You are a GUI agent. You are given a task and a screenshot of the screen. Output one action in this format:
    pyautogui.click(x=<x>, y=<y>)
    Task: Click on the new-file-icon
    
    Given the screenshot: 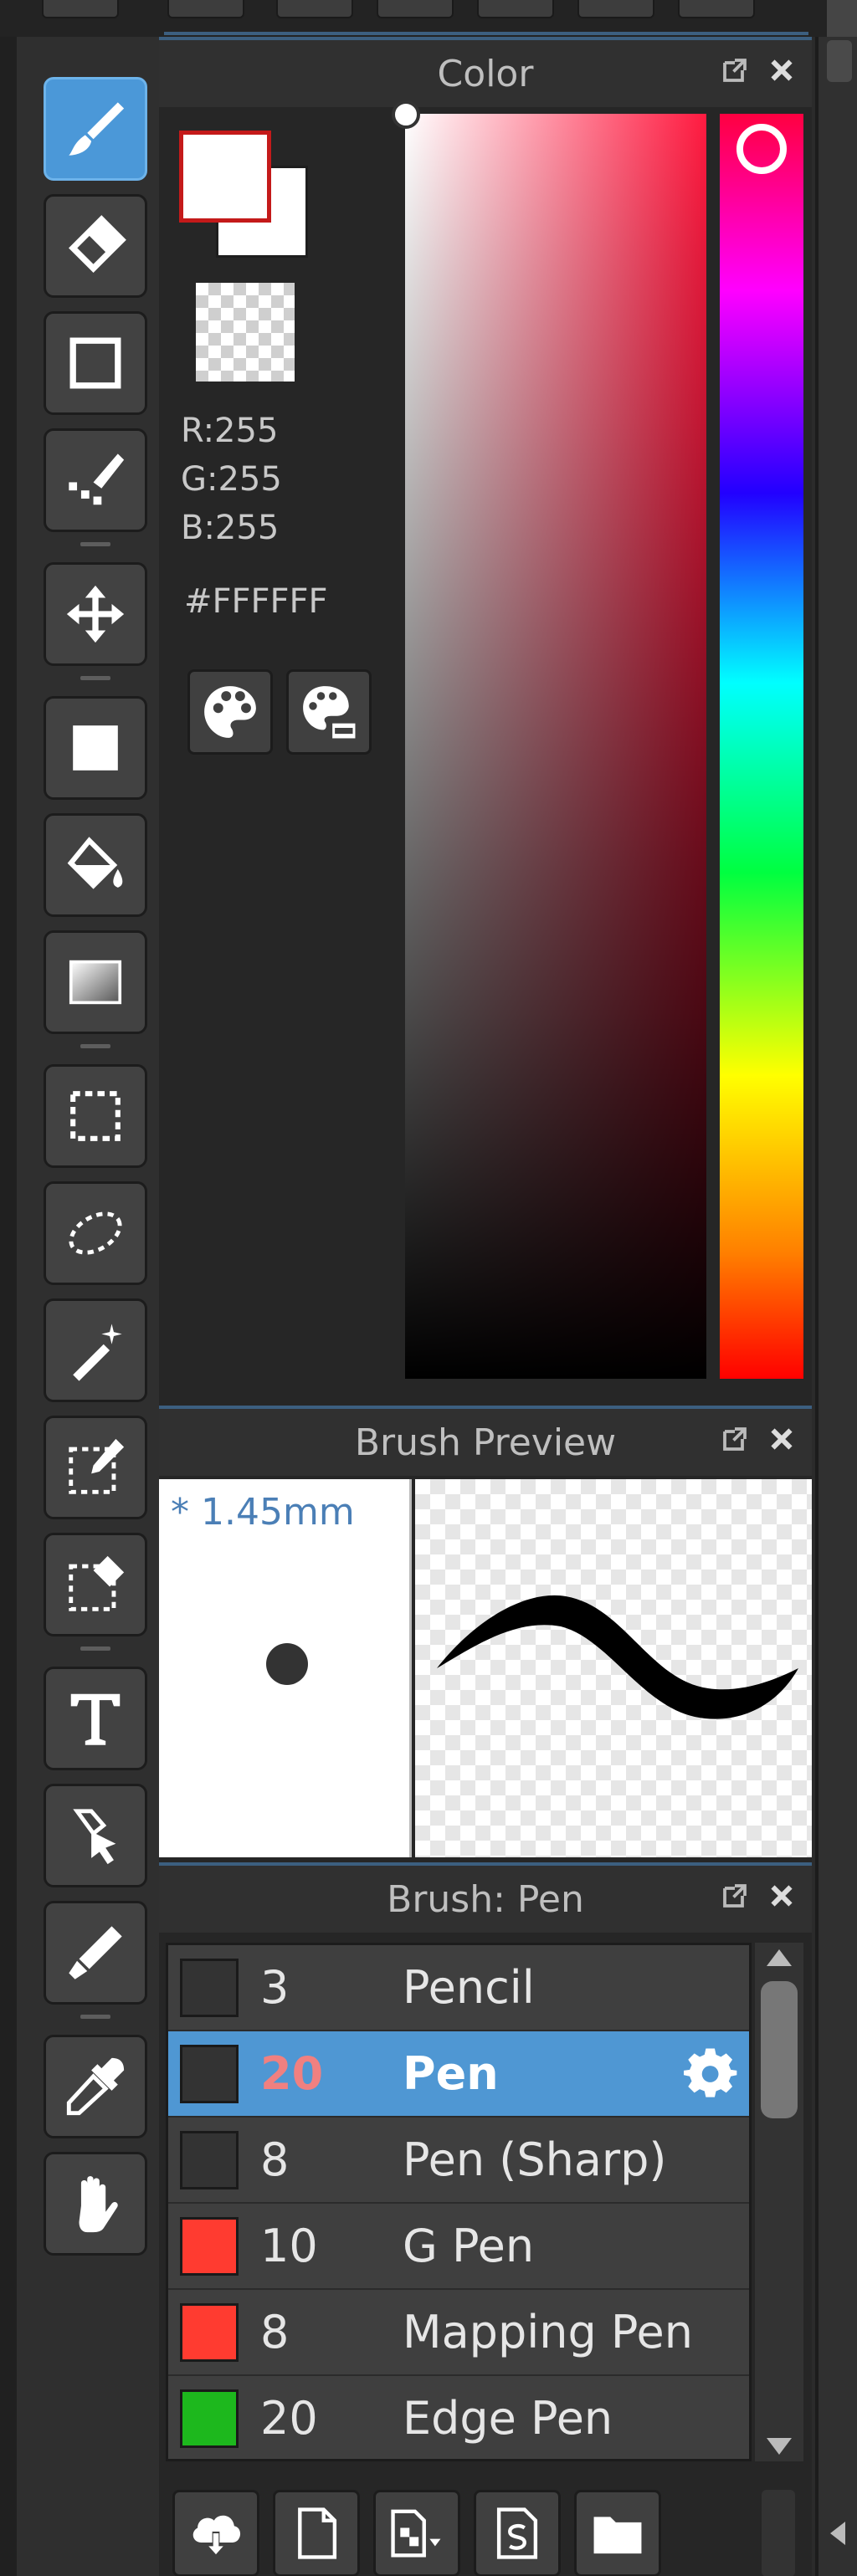 What is the action you would take?
    pyautogui.click(x=317, y=2533)
    